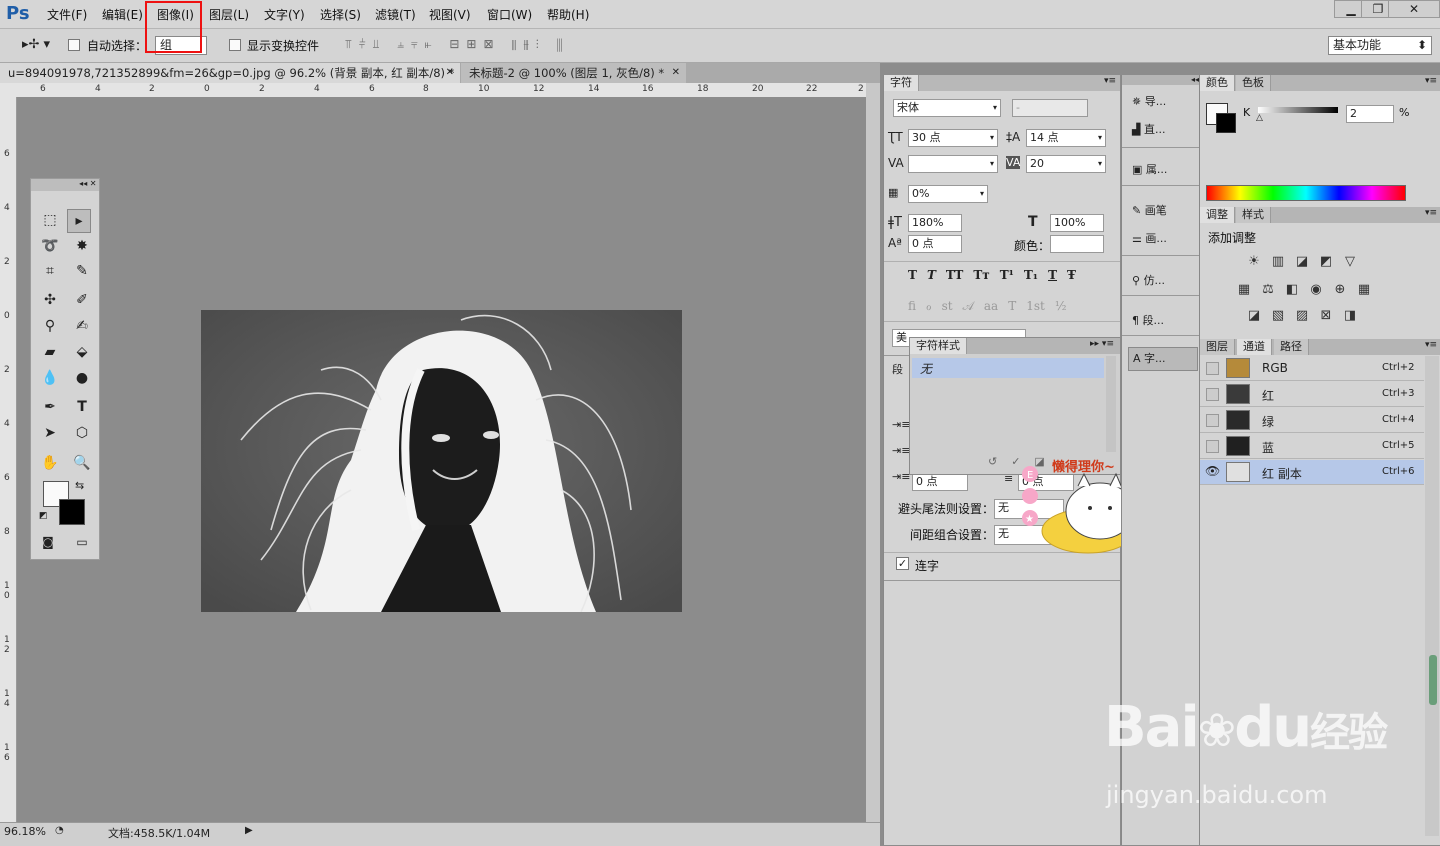 This screenshot has height=846, width=1440. What do you see at coordinates (935, 244) in the screenshot?
I see `baseline-input: 0 点` at bounding box center [935, 244].